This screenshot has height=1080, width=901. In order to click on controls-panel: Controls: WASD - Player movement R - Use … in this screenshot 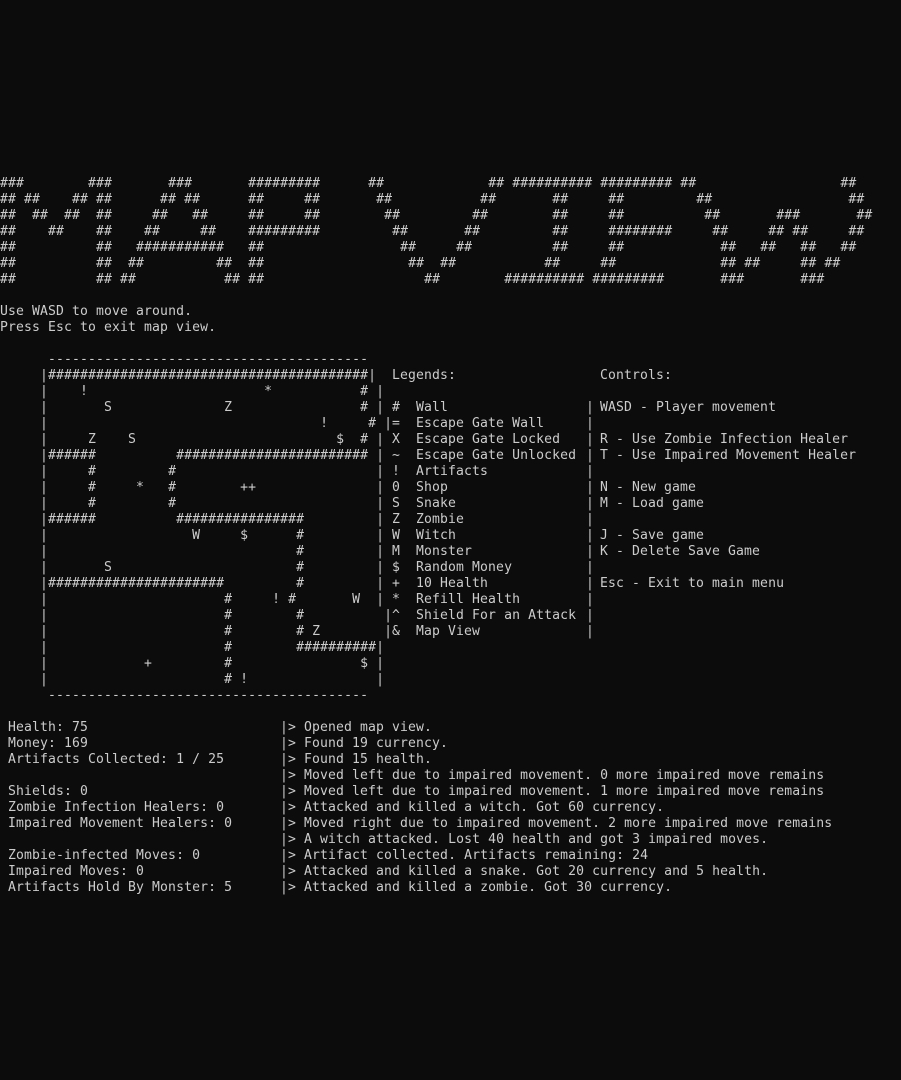, I will do `click(728, 480)`.